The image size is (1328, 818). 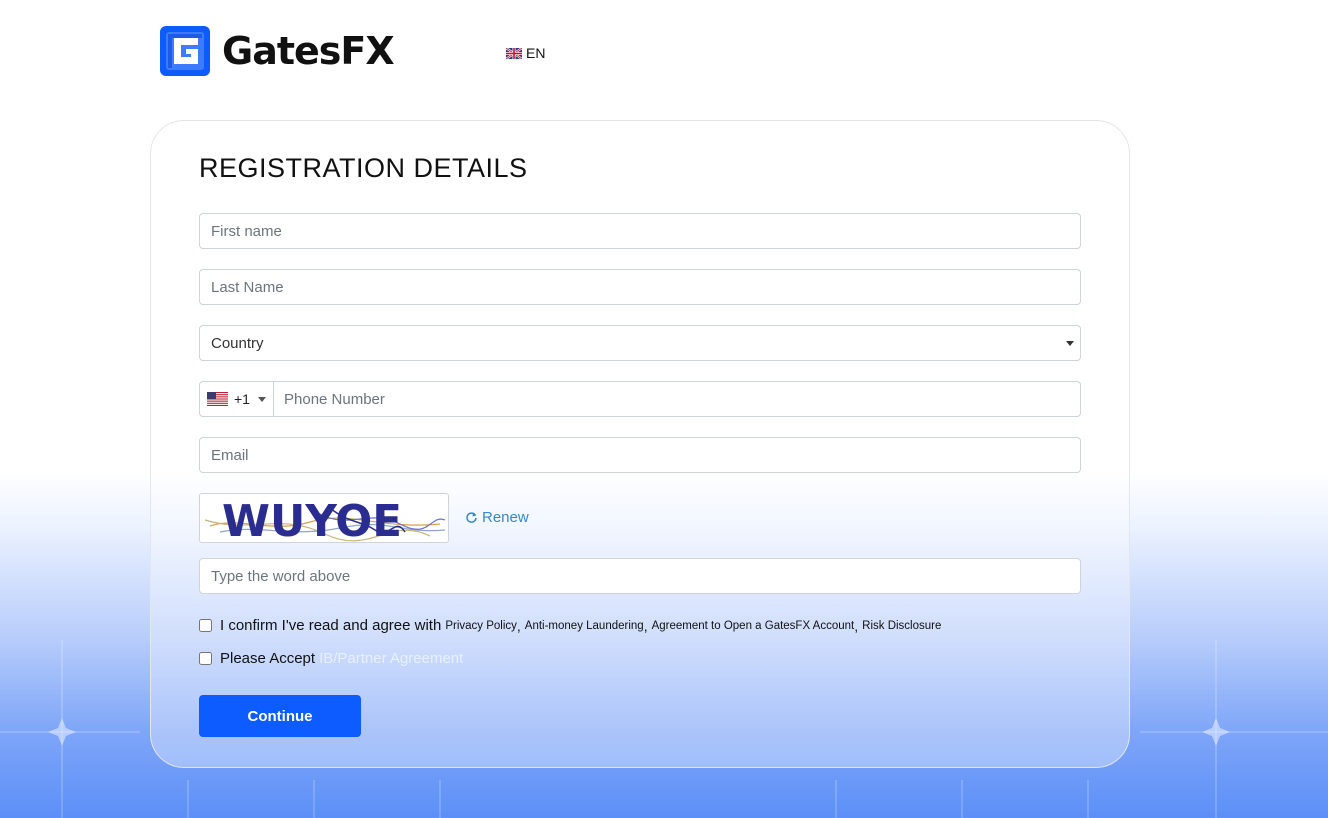 I want to click on gatesfx-logo-icon, so click(x=185, y=51).